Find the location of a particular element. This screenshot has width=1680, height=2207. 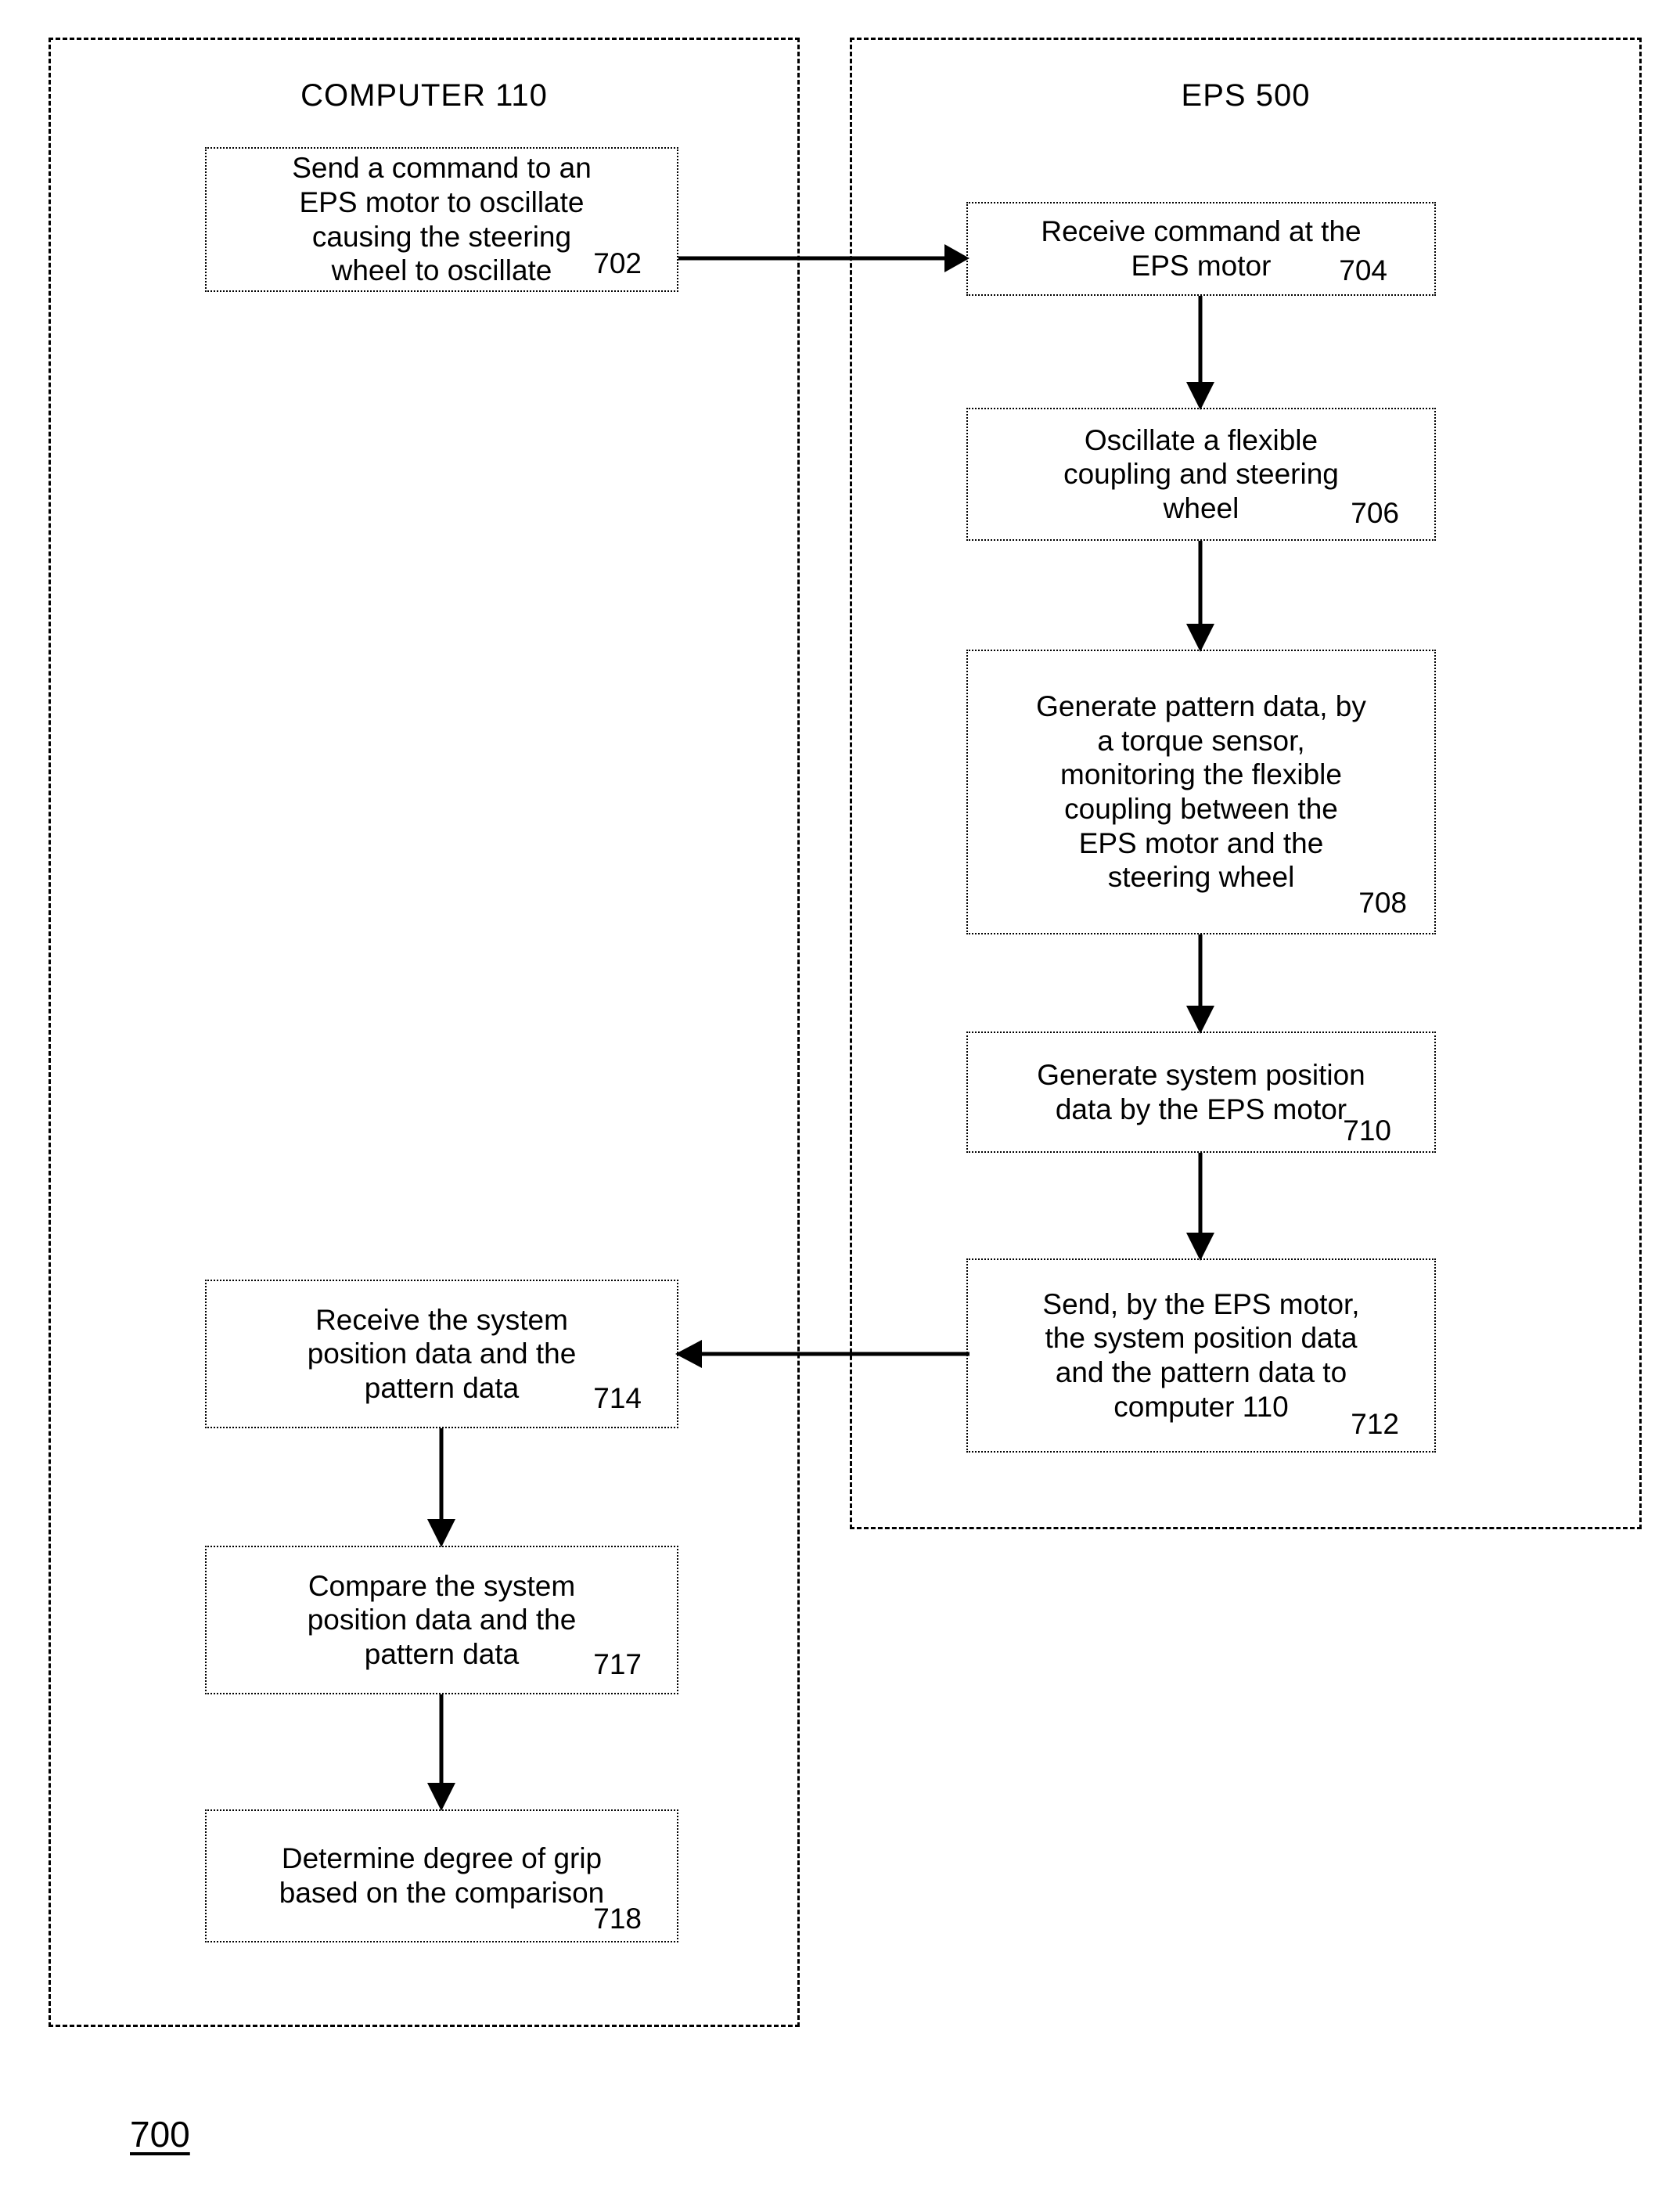

process-node-712-ref: 712 is located at coordinates (1375, 1424).